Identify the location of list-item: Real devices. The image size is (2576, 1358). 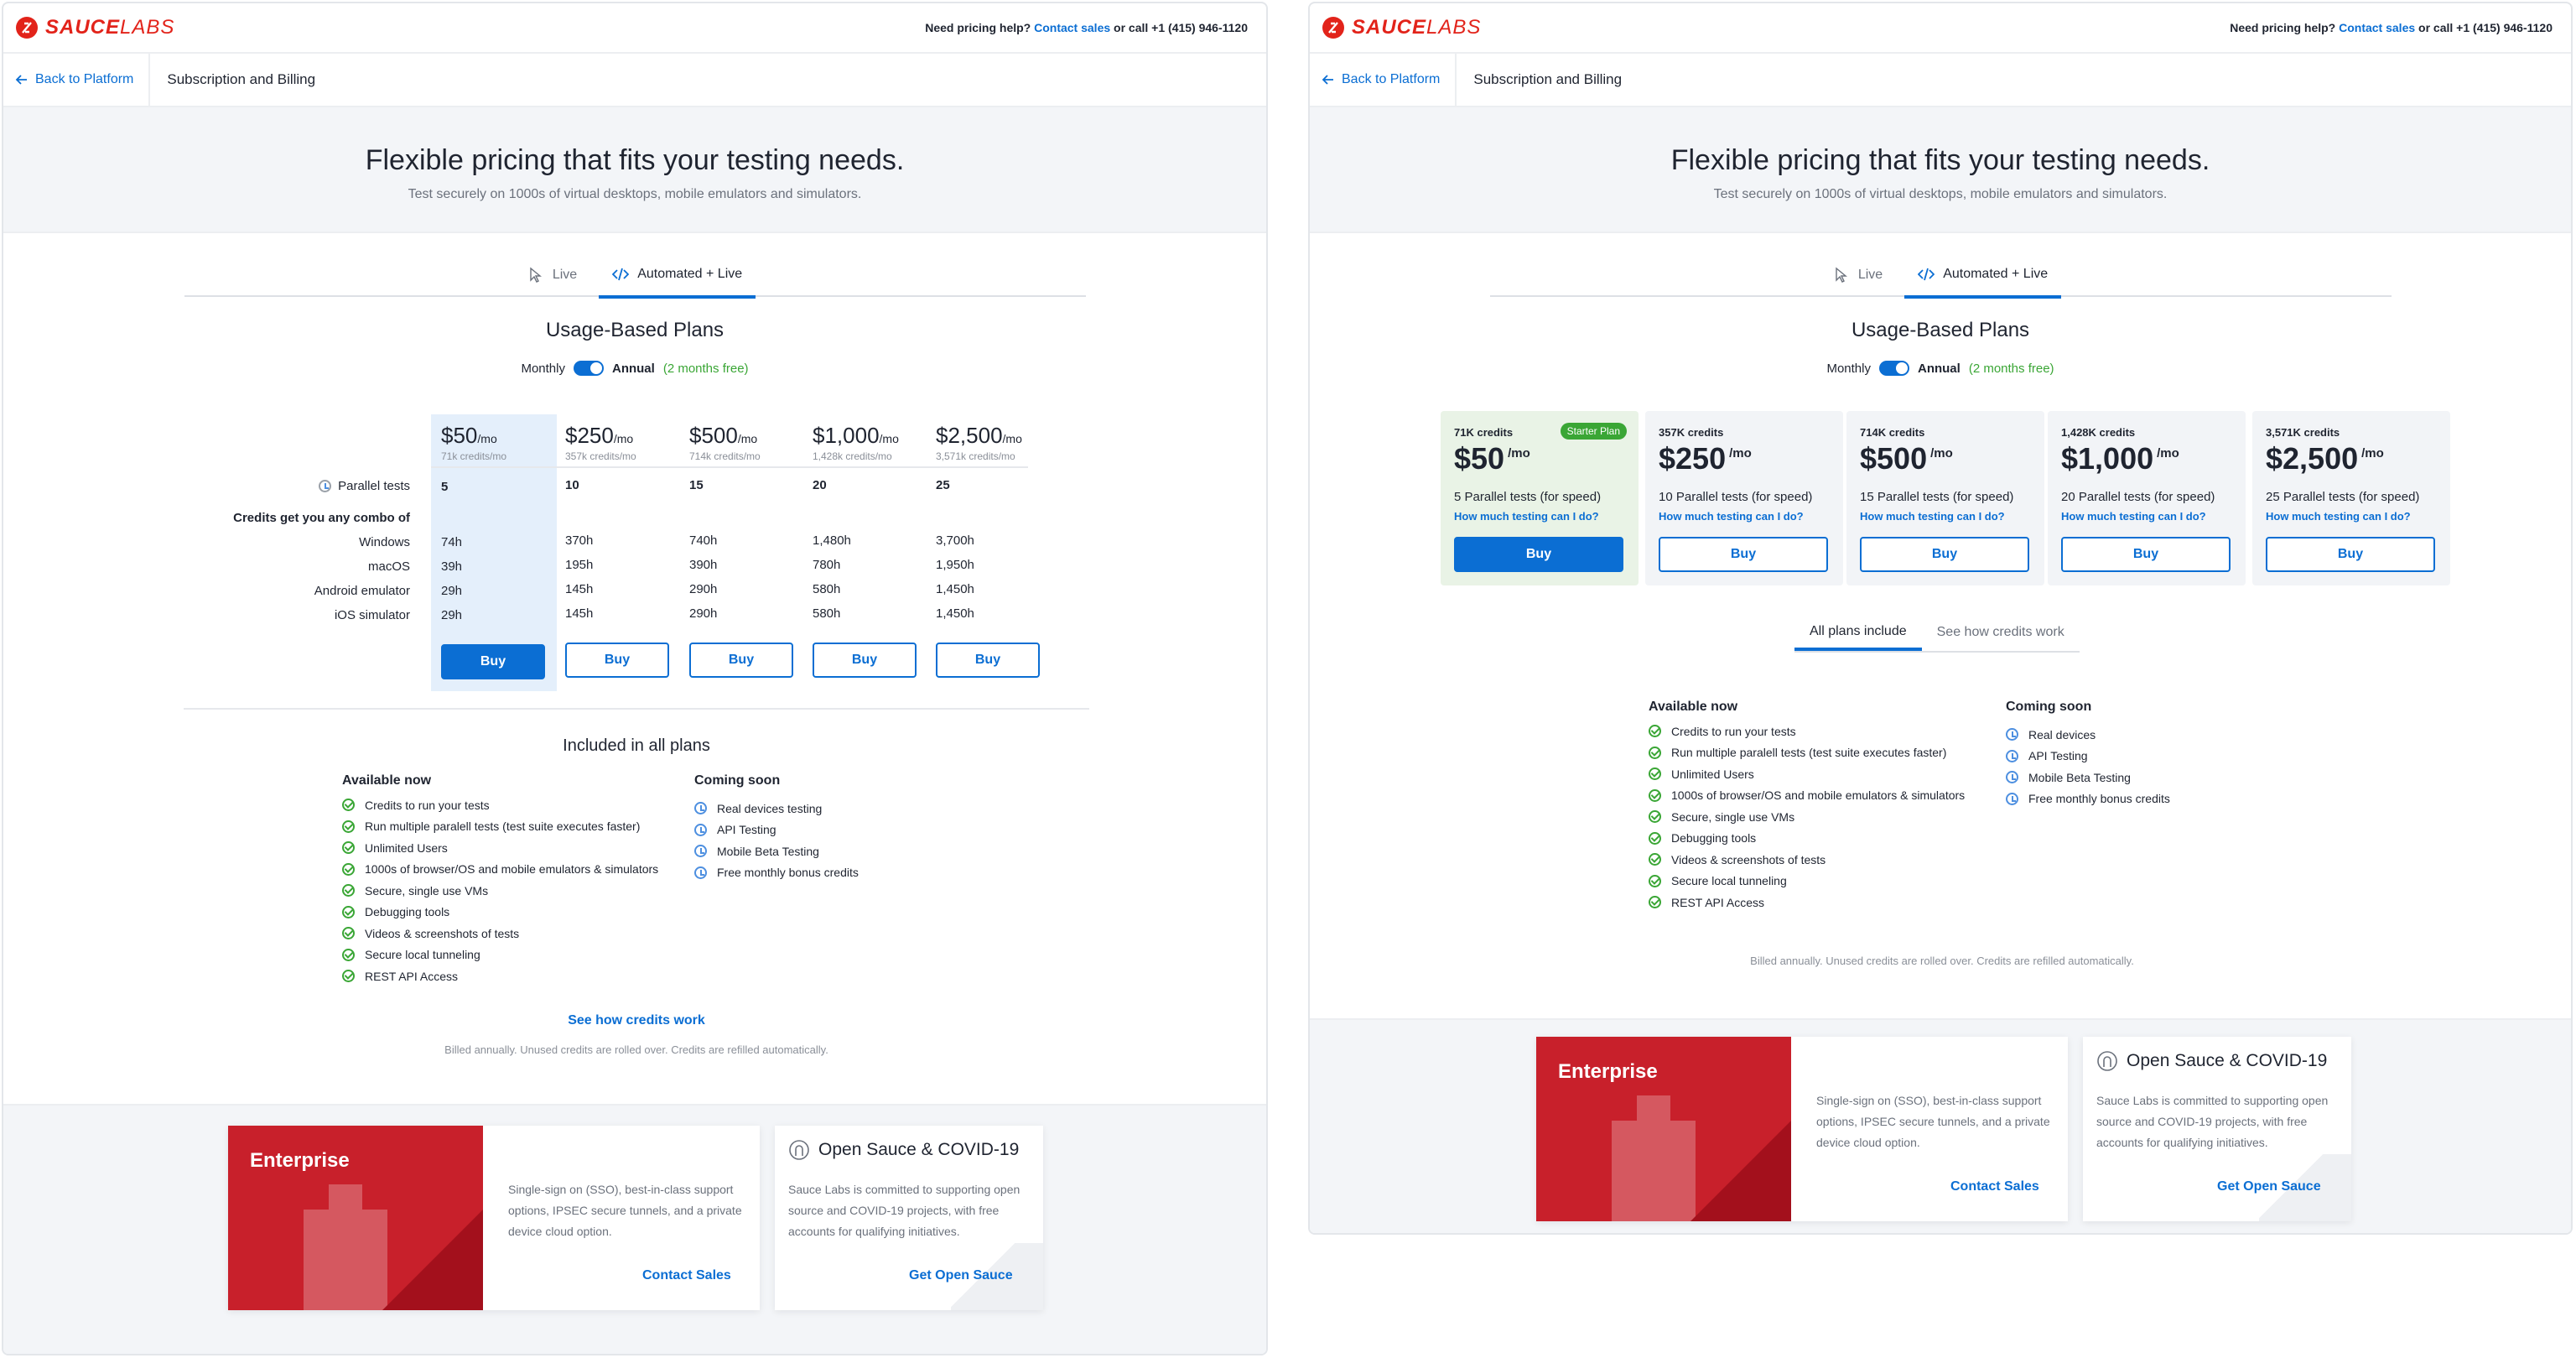
(2088, 735).